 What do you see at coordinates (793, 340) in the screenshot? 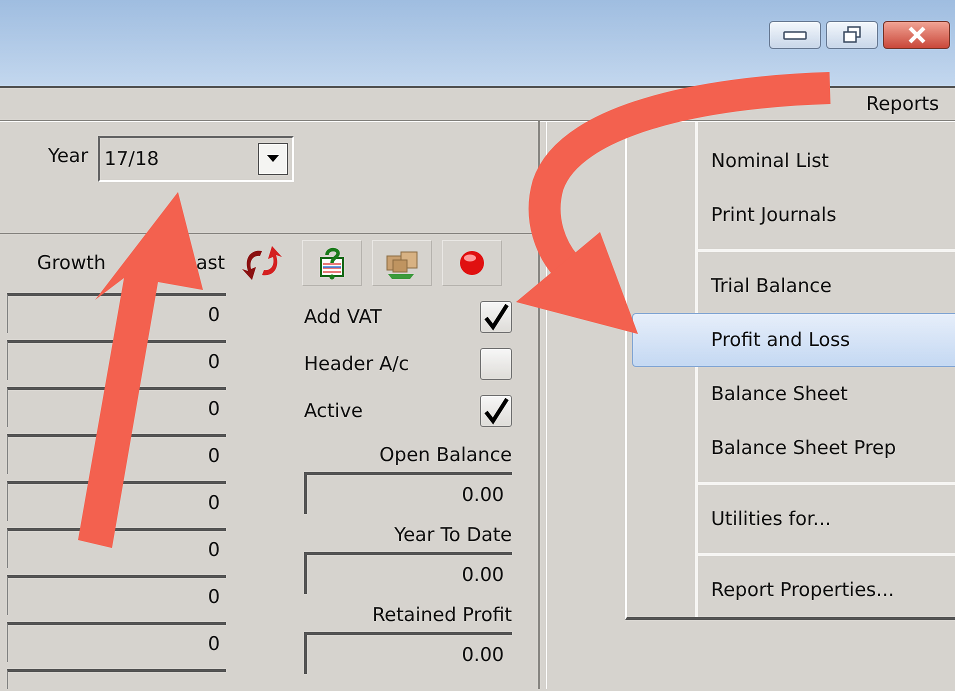
I see `menu-item: Profit and Loss` at bounding box center [793, 340].